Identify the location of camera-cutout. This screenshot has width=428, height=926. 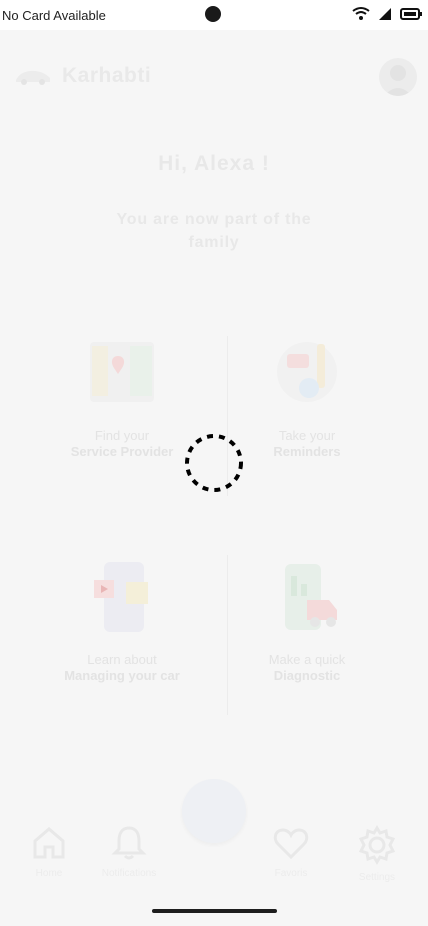
(213, 14).